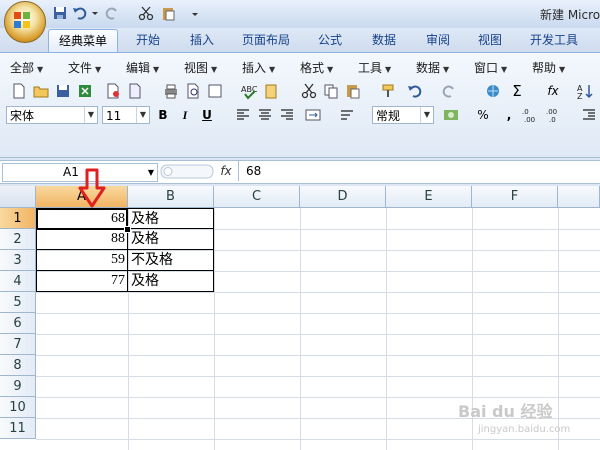 The height and width of the screenshot is (450, 600). What do you see at coordinates (127, 229) in the screenshot?
I see `fill-handle` at bounding box center [127, 229].